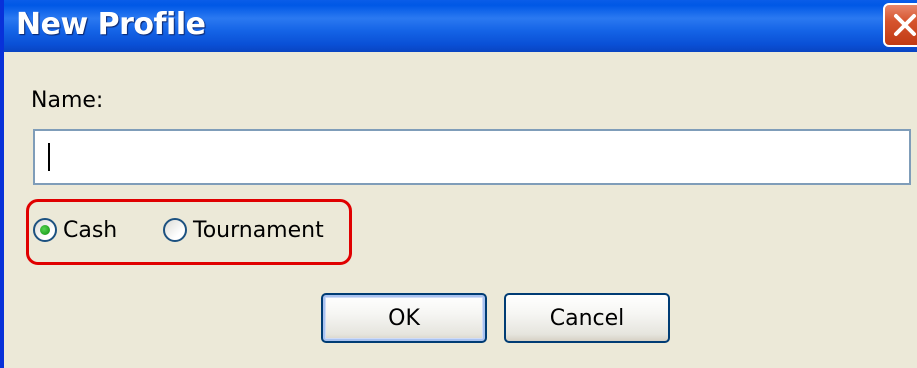 The image size is (917, 368). I want to click on close-x-icon, so click(905, 25).